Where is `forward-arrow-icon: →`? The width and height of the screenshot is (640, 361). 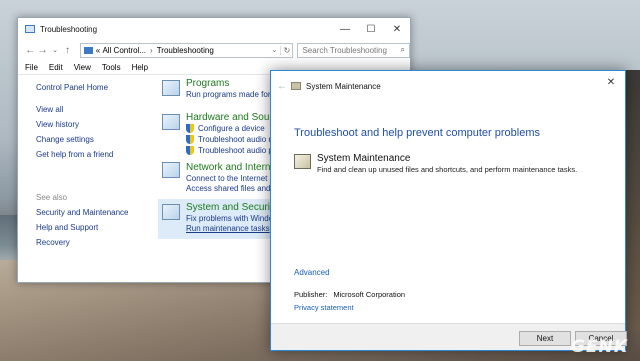
forward-arrow-icon: → is located at coordinates (42, 50).